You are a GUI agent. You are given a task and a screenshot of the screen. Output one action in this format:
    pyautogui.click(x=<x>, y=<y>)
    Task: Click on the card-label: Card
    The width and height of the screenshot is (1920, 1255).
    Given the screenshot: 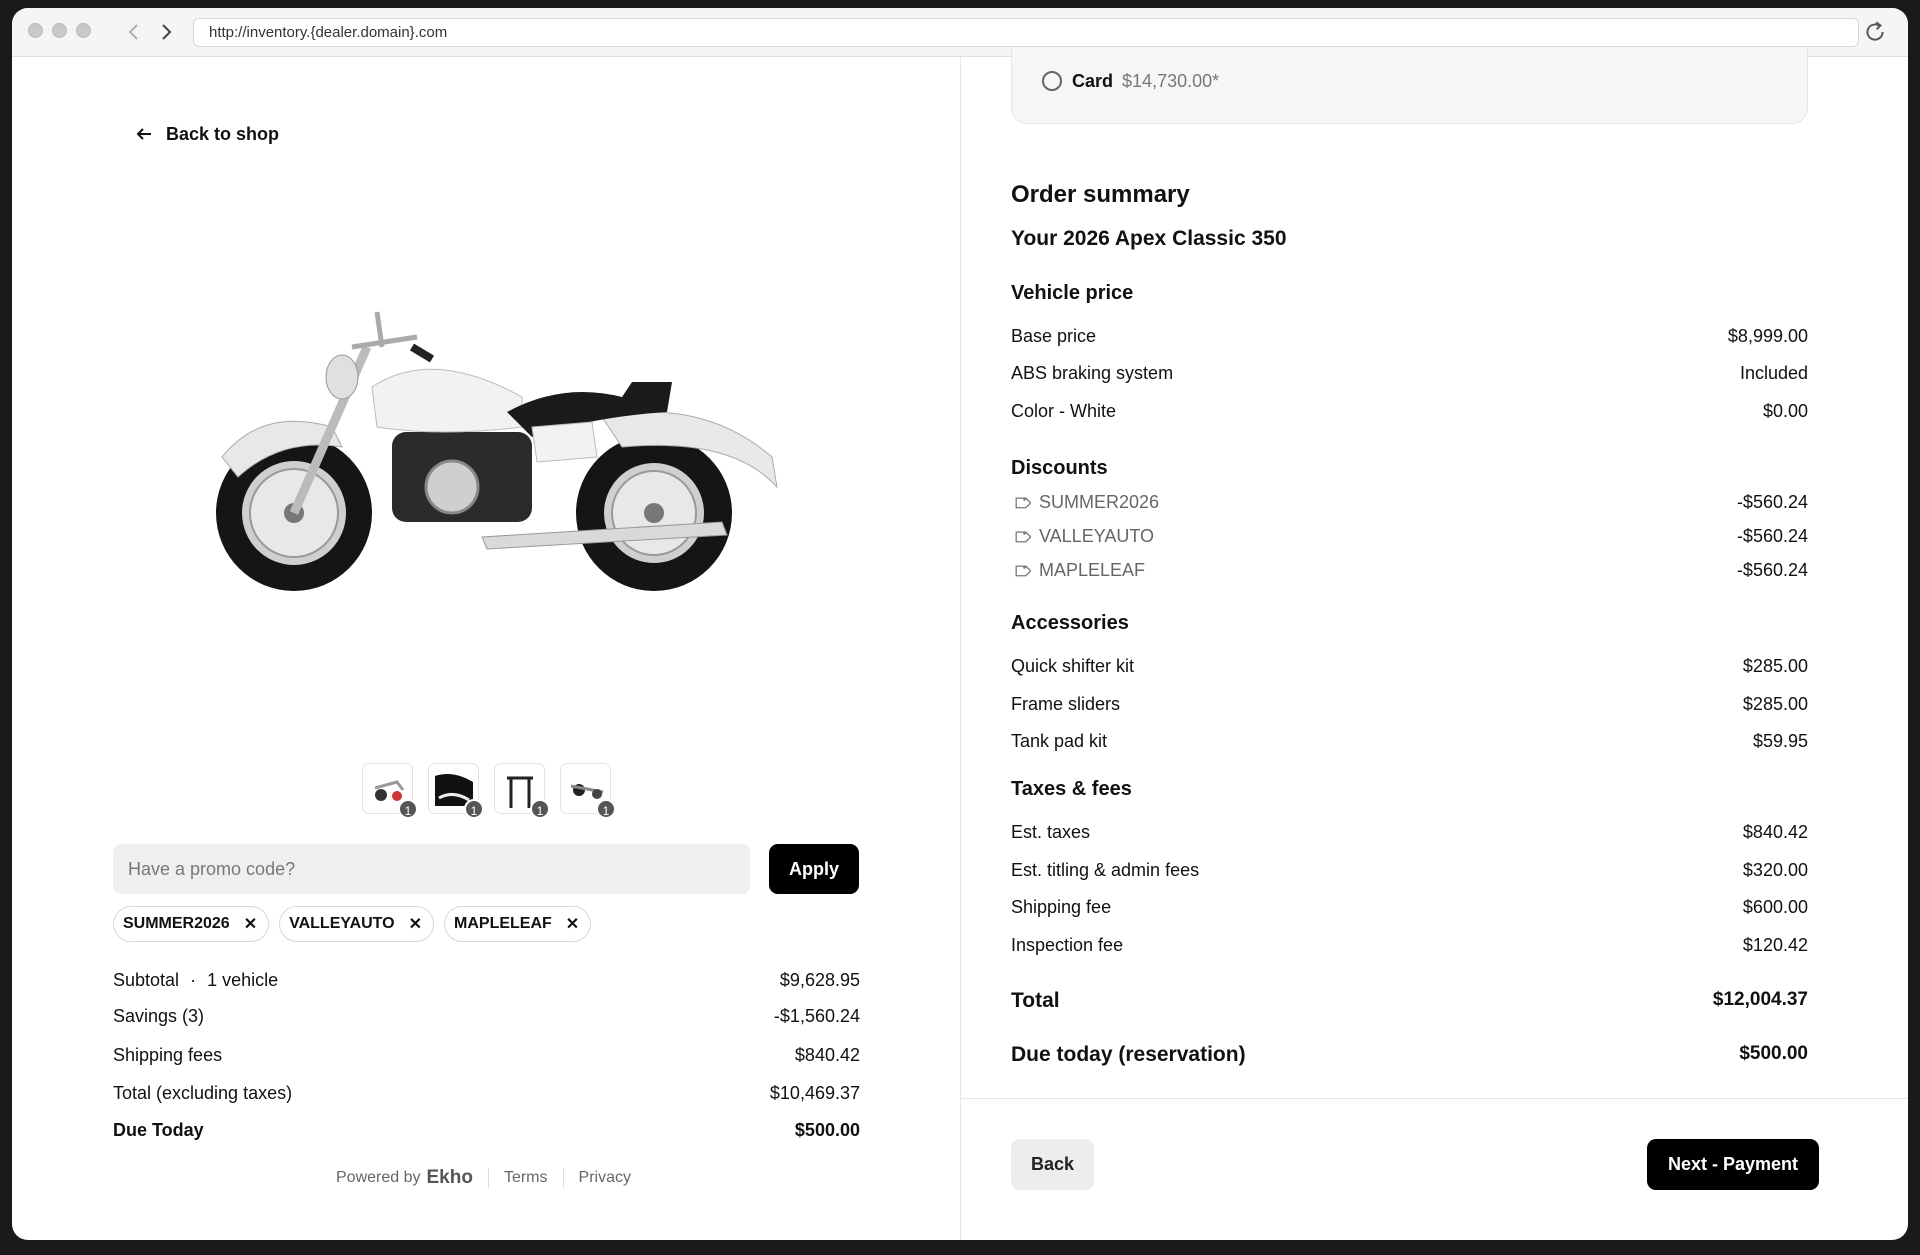 What is the action you would take?
    pyautogui.click(x=1093, y=81)
    